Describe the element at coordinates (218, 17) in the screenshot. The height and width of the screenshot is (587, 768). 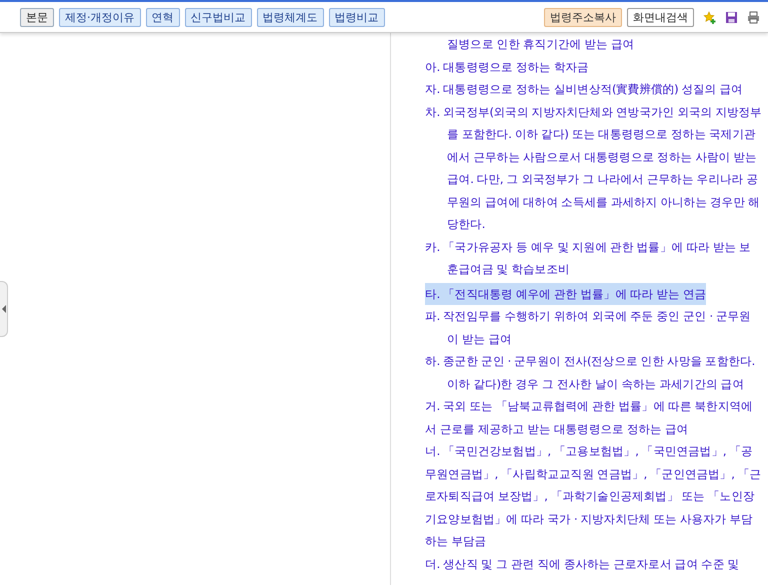
I see `toolbar-button: 신구법비교` at that location.